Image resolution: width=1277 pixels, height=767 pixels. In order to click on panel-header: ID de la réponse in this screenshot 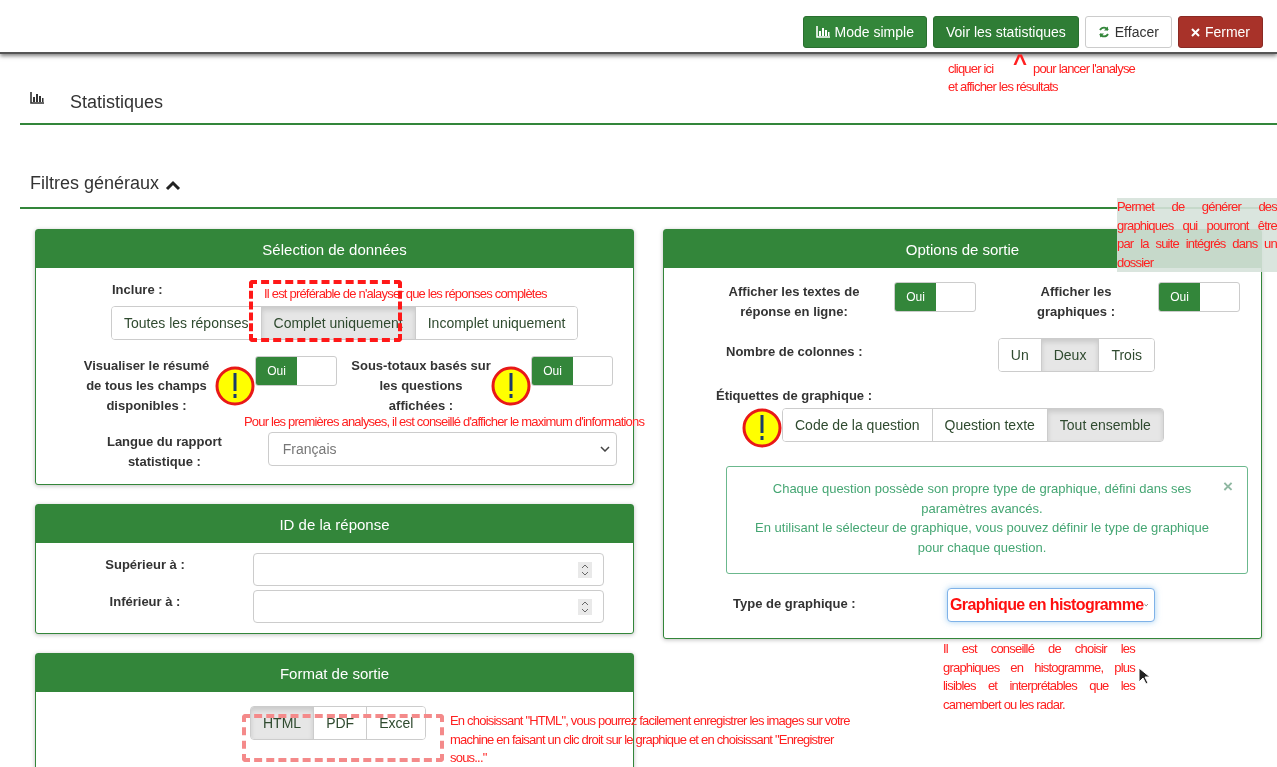, I will do `click(334, 524)`.